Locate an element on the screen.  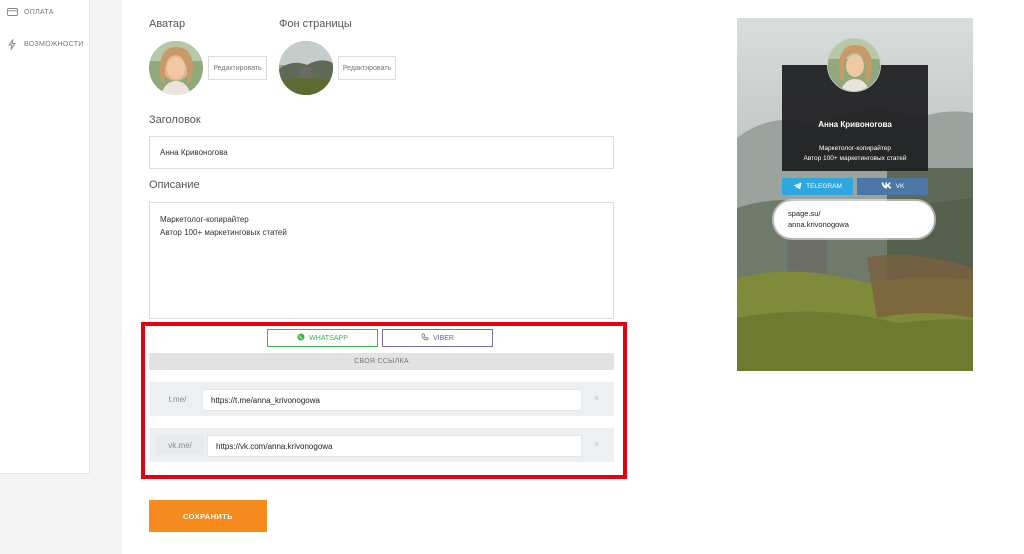
telegram-icon is located at coordinates (797, 187).